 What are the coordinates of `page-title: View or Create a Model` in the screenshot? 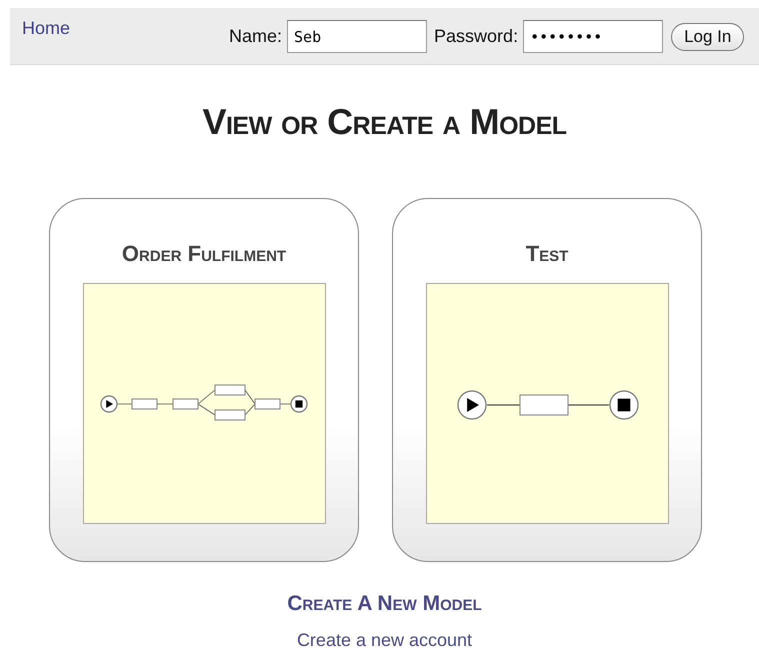 It's located at (384, 122).